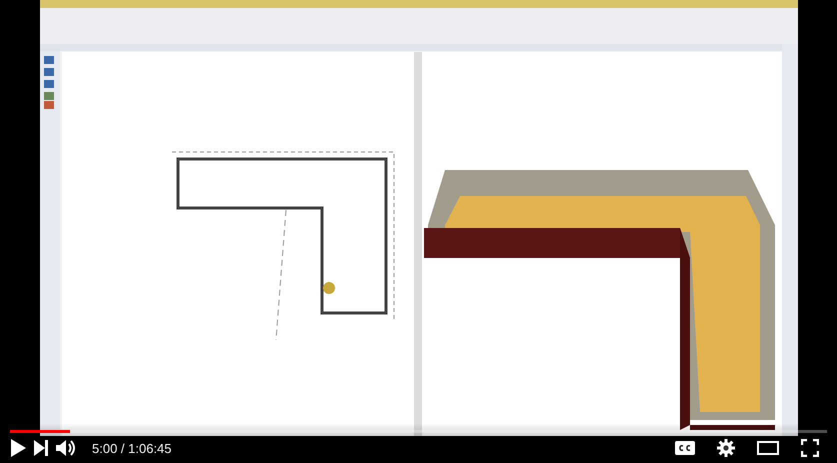 The image size is (837, 463). I want to click on fullscreen-button, so click(810, 448).